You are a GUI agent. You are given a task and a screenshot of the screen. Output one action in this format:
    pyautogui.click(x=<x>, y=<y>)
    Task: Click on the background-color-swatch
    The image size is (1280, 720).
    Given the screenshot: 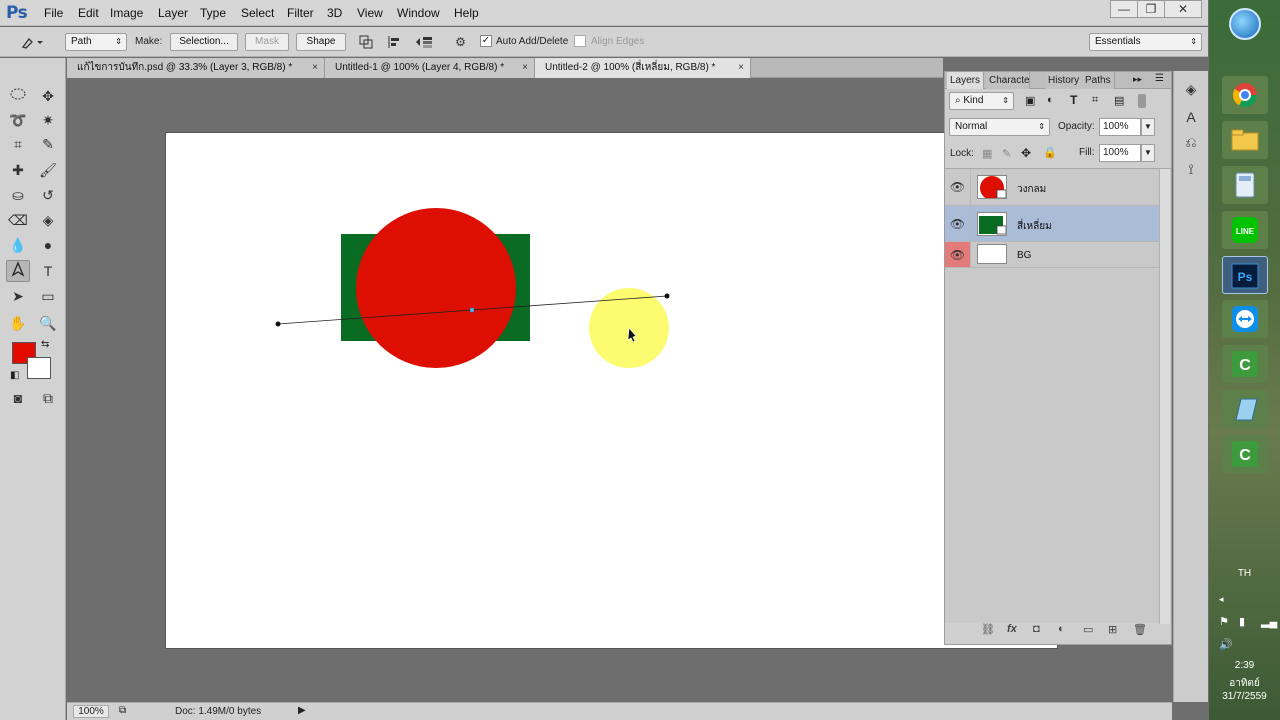 What is the action you would take?
    pyautogui.click(x=39, y=368)
    